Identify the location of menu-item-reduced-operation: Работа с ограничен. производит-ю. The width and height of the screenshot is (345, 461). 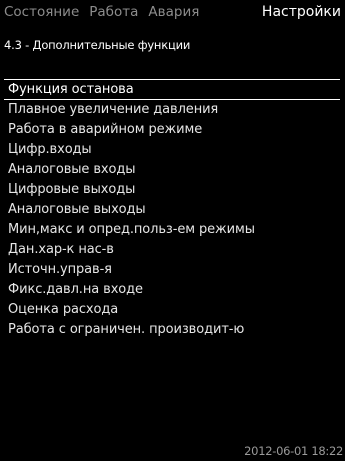
(172, 330).